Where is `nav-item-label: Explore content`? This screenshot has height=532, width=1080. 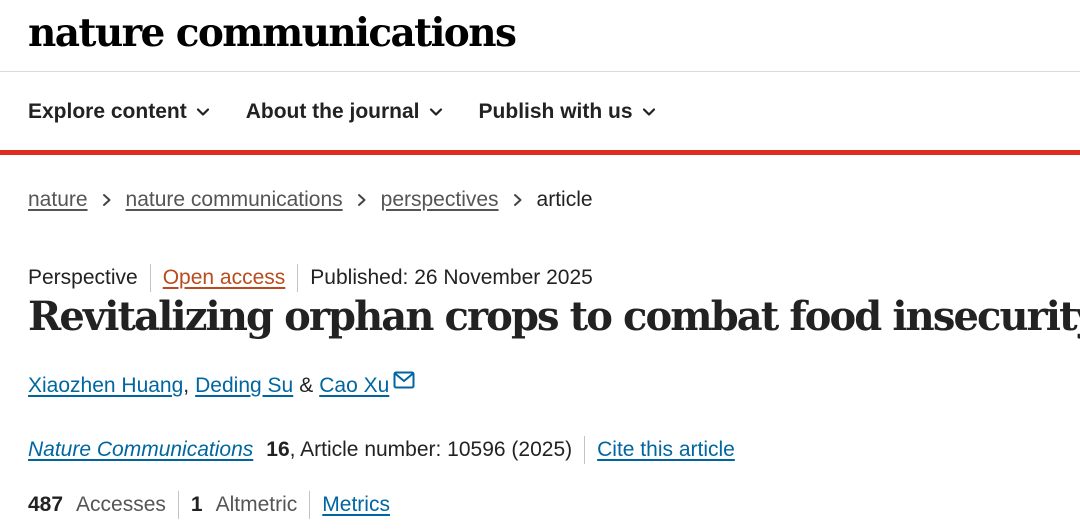 nav-item-label: Explore content is located at coordinates (107, 111).